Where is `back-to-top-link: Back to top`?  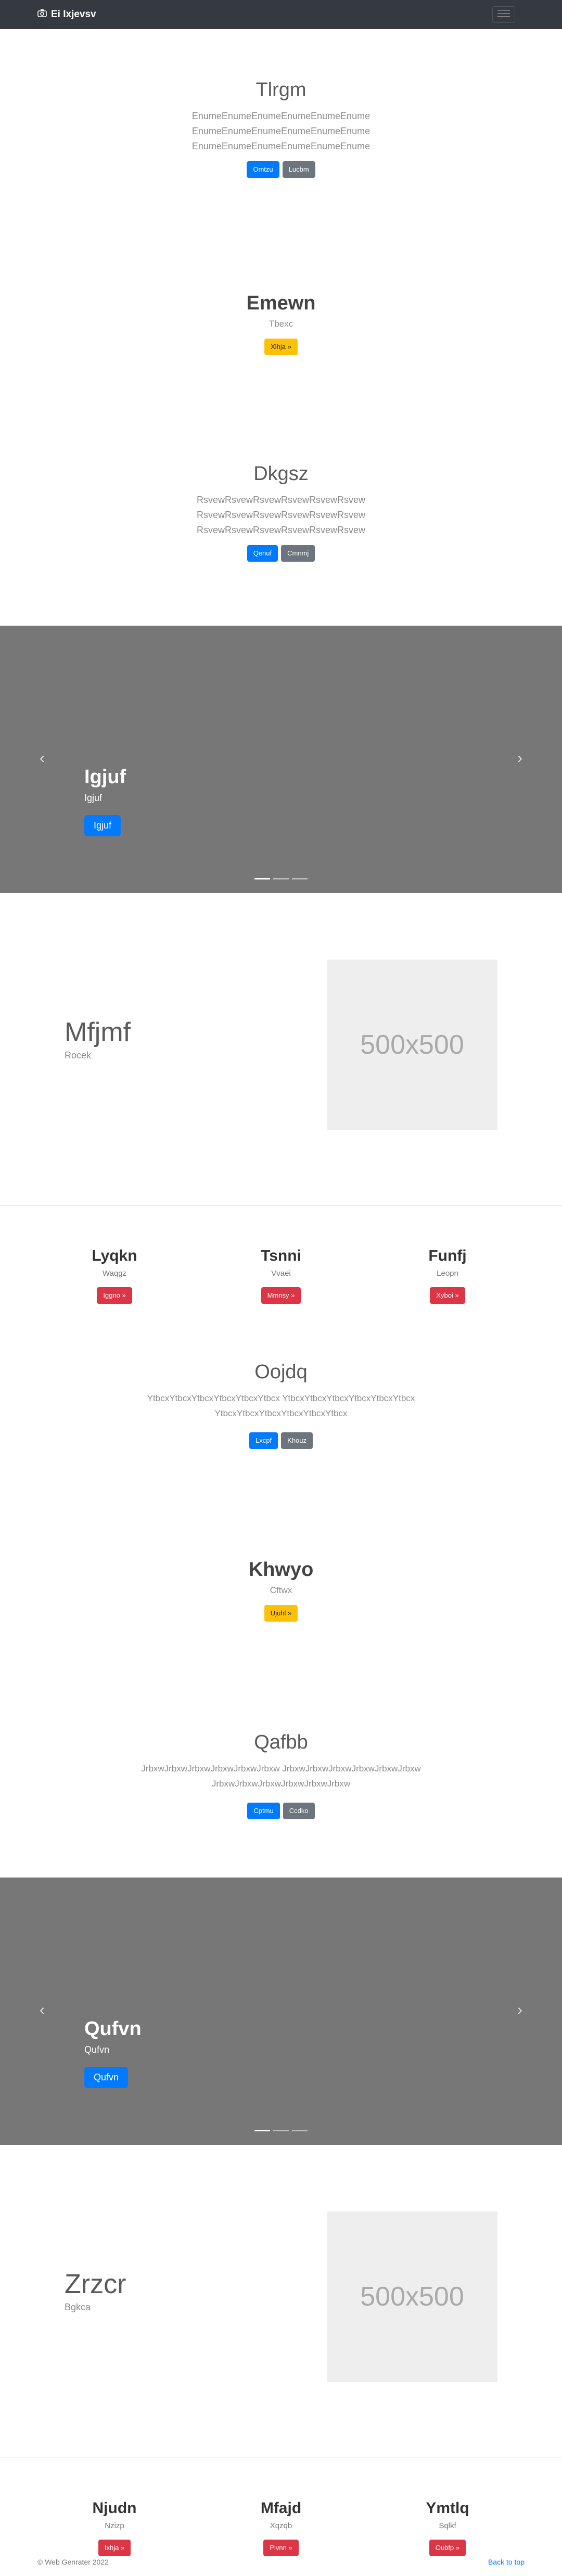 back-to-top-link: Back to top is located at coordinates (506, 2567).